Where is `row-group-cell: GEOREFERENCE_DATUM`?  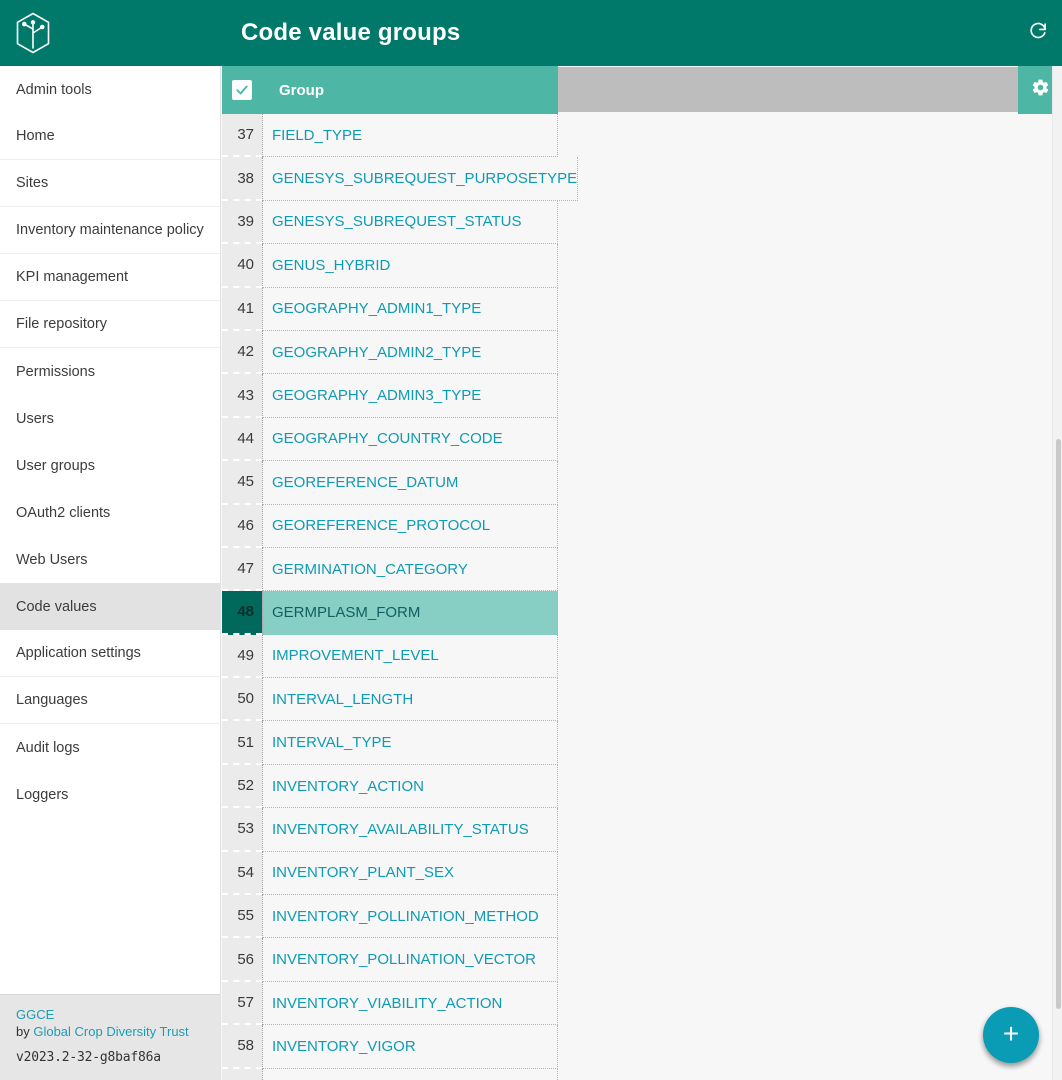 row-group-cell: GEOREFERENCE_DATUM is located at coordinates (410, 483).